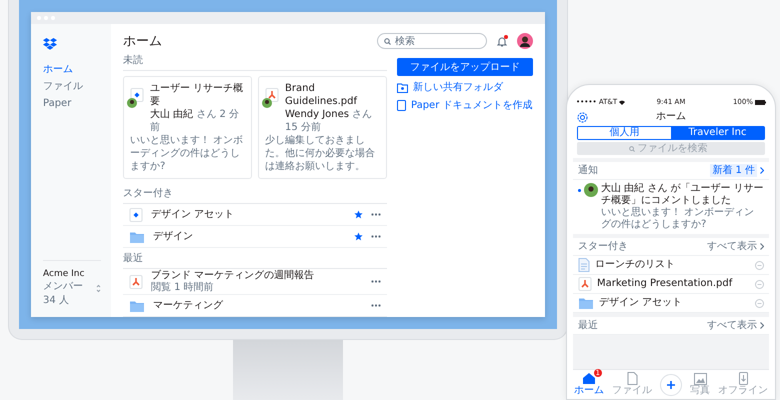 The width and height of the screenshot is (780, 400). Describe the element at coordinates (588, 170) in the screenshot. I see `section-title: 通知` at that location.